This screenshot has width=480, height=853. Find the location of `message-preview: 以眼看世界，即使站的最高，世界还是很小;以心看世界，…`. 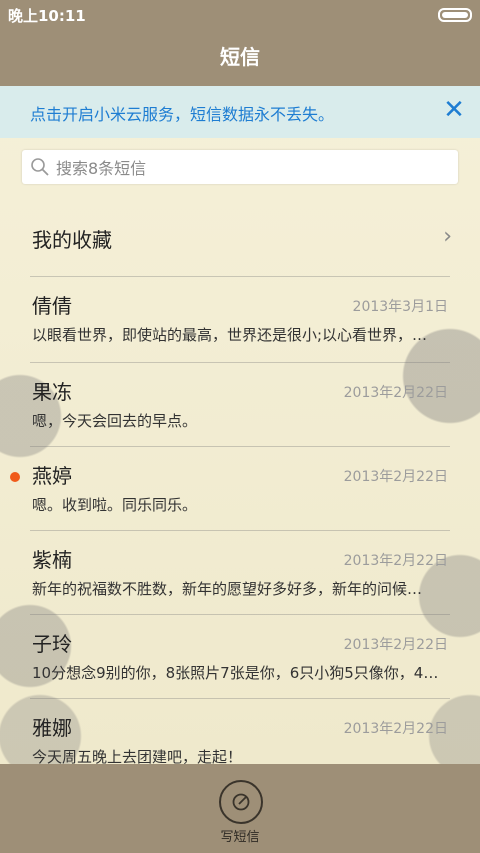

message-preview: 以眼看世界，即使站的最高，世界还是很小;以心看世界，… is located at coordinates (230, 335).